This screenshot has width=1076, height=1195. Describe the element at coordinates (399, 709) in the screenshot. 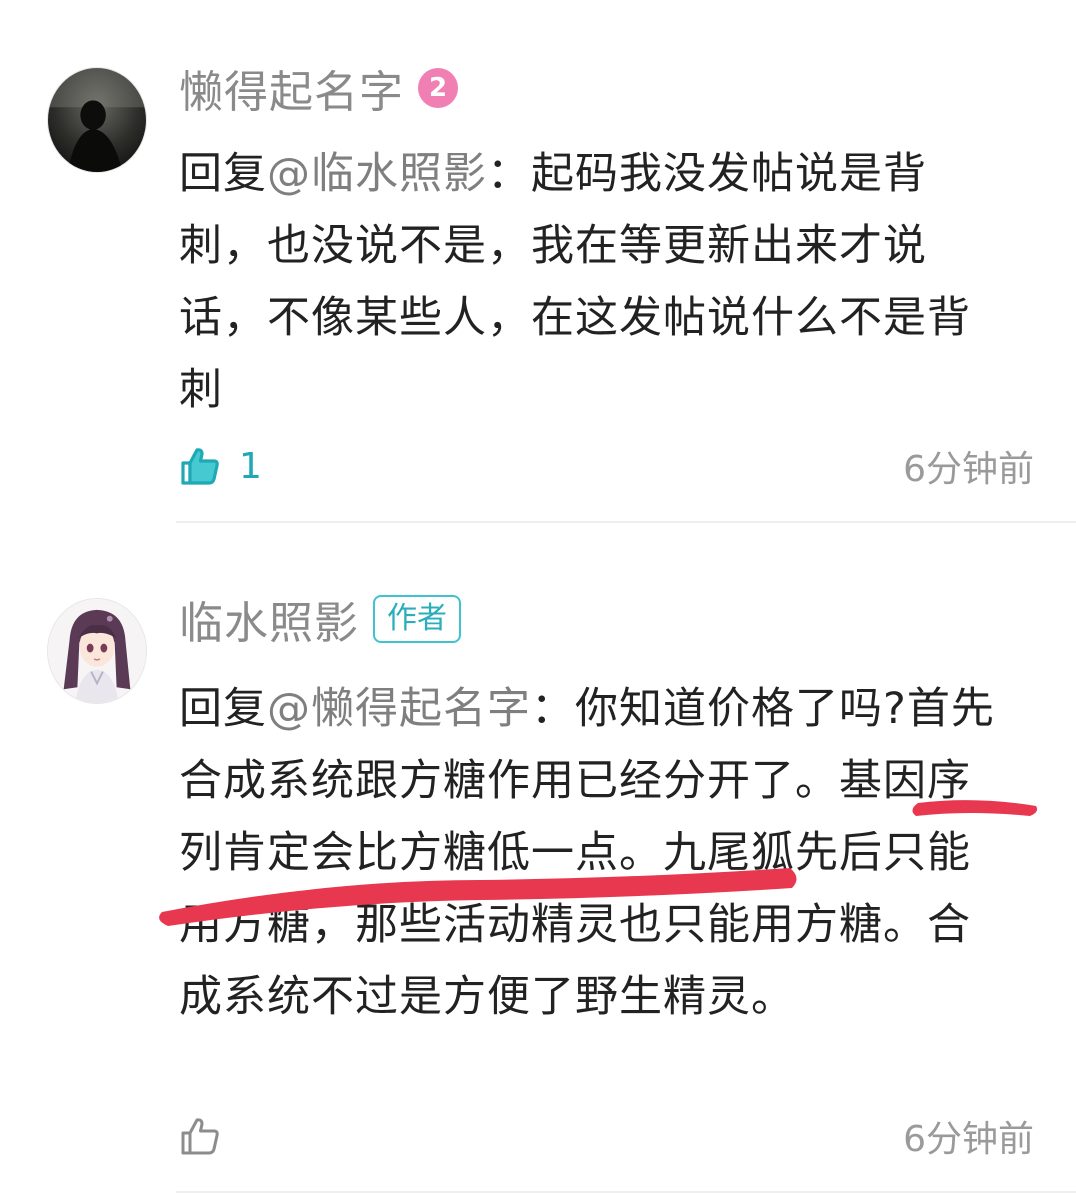

I see `mention-link: @懒得起名字` at that location.